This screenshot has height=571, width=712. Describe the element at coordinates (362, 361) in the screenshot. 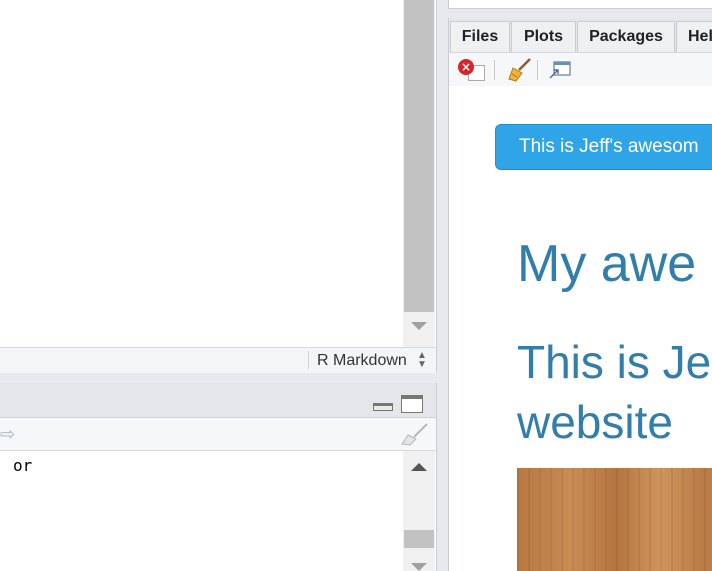

I see `document-type-selector: R Markdown` at that location.